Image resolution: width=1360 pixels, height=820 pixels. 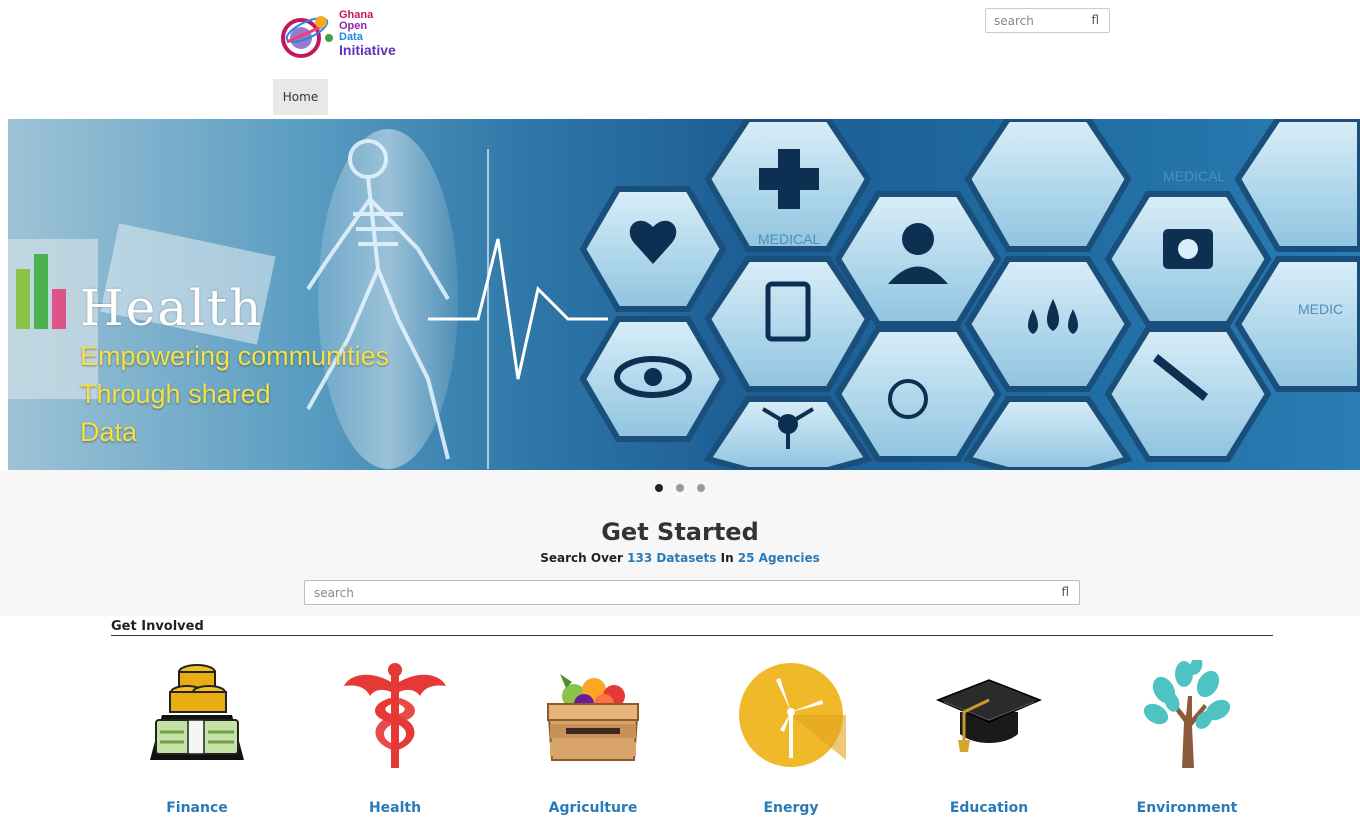 I want to click on category-health: Health, so click(x=395, y=740).